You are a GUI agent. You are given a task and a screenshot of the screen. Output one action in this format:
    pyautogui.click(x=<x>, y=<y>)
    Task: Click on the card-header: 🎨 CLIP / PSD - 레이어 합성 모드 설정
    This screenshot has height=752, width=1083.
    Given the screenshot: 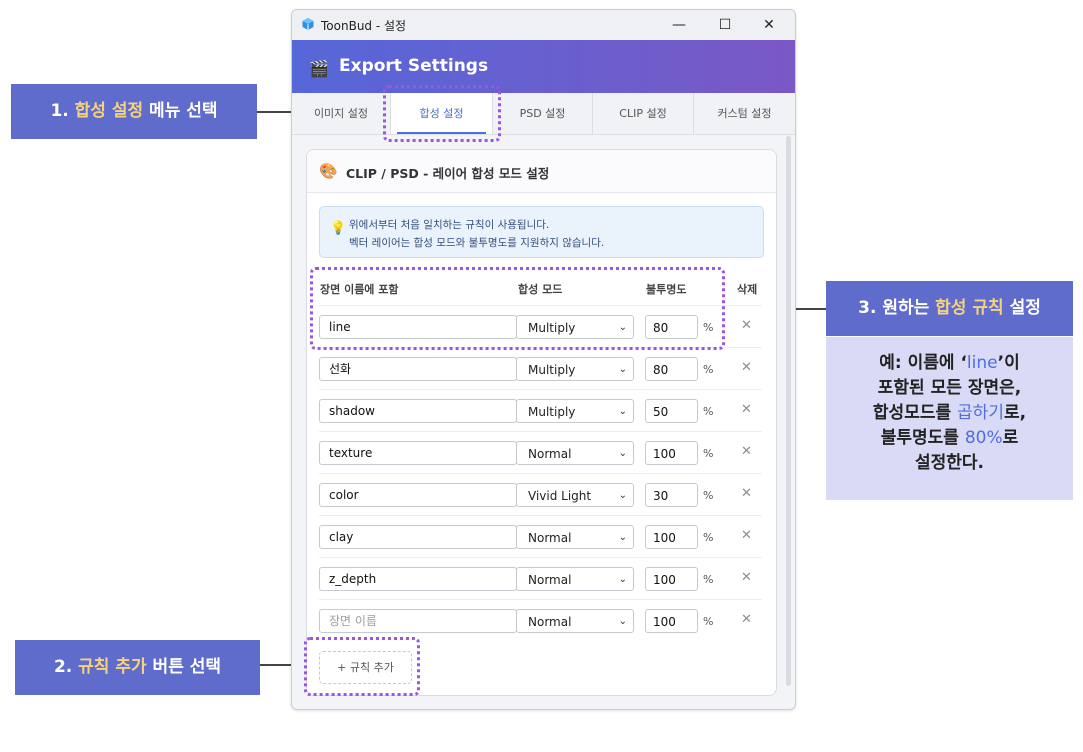 What is the action you would take?
    pyautogui.click(x=541, y=171)
    